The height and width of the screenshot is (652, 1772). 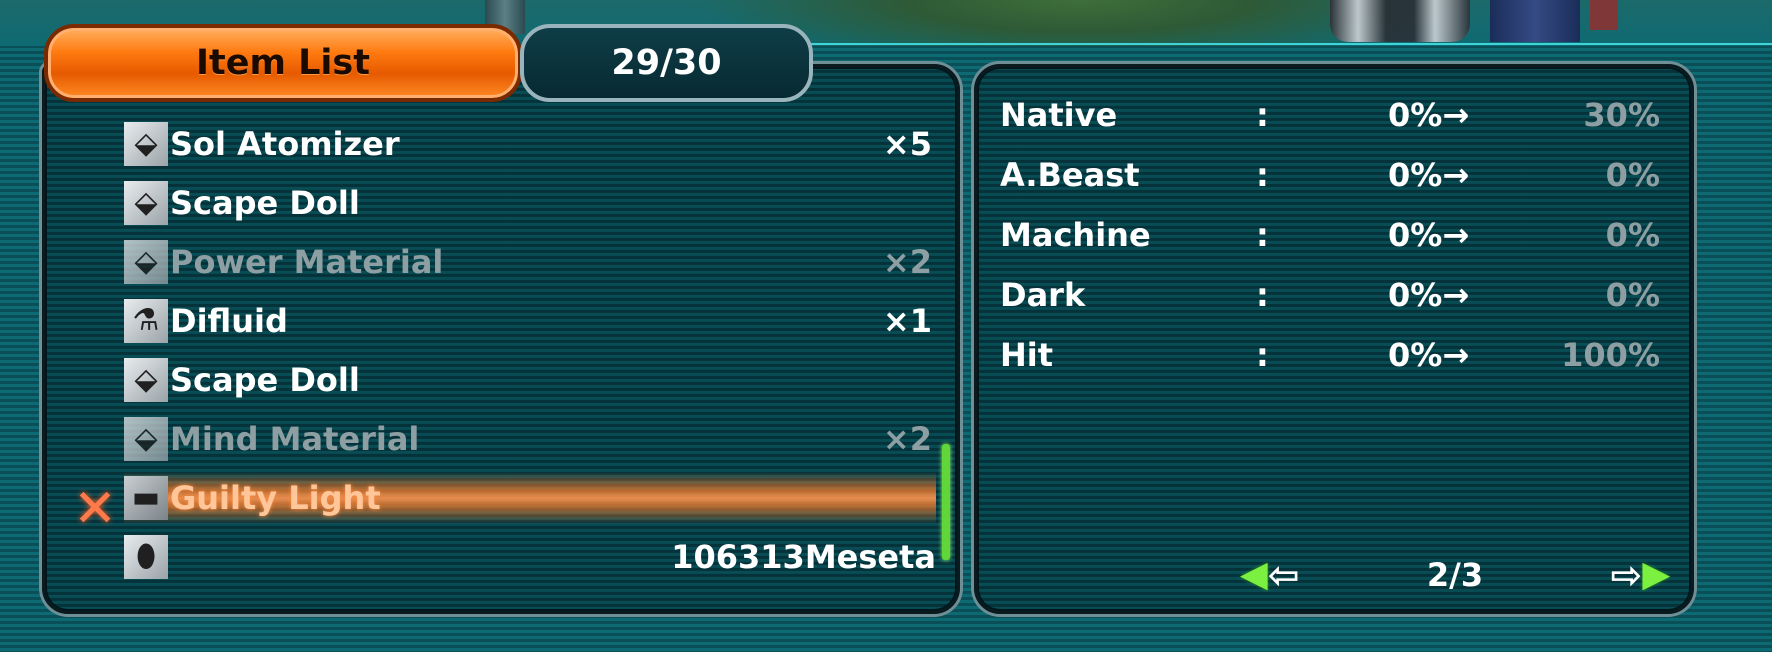 I want to click on item-count-tab: 29/30, so click(x=666, y=63).